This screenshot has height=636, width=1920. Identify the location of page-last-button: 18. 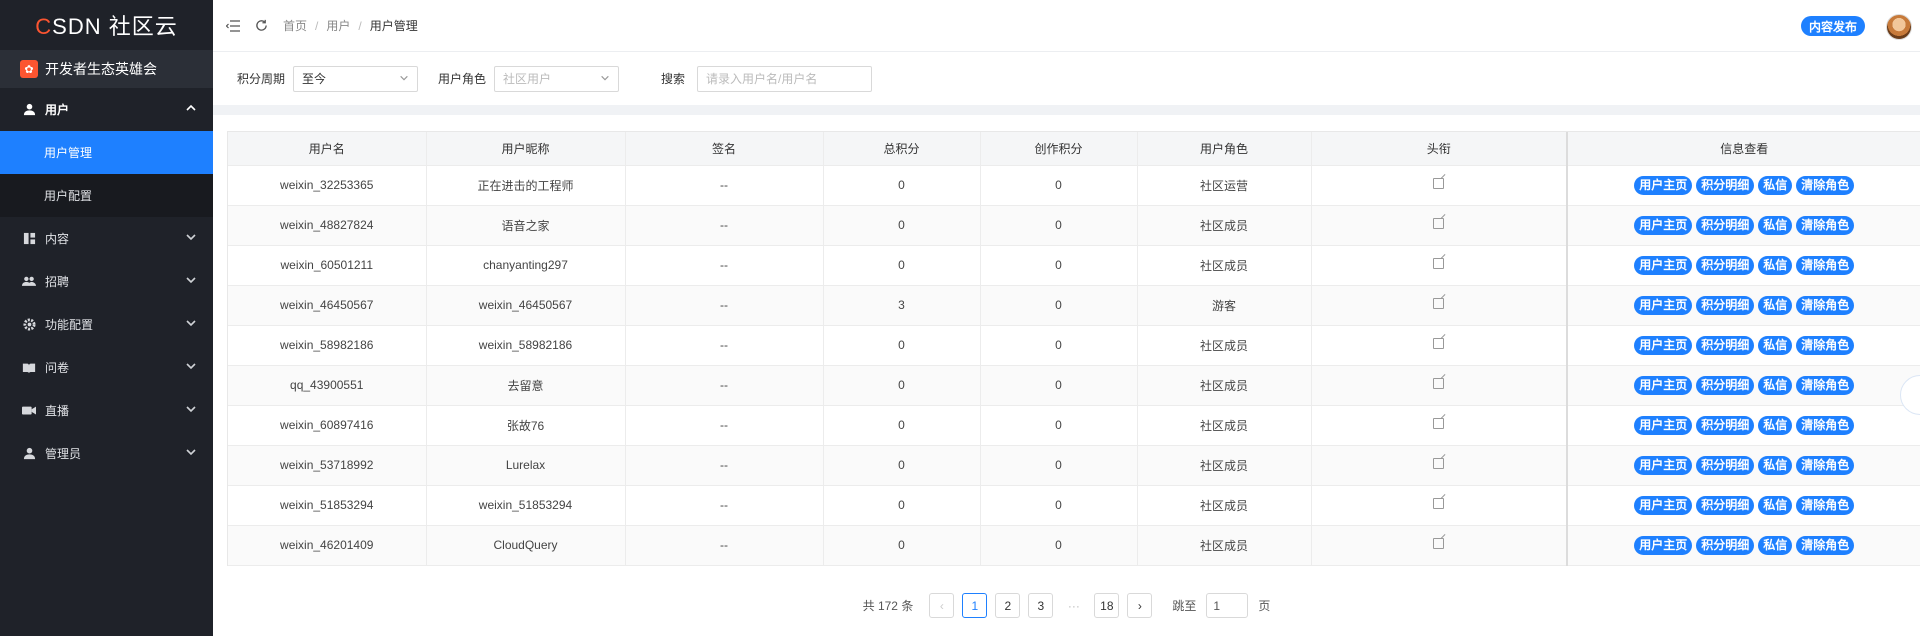
(1107, 605).